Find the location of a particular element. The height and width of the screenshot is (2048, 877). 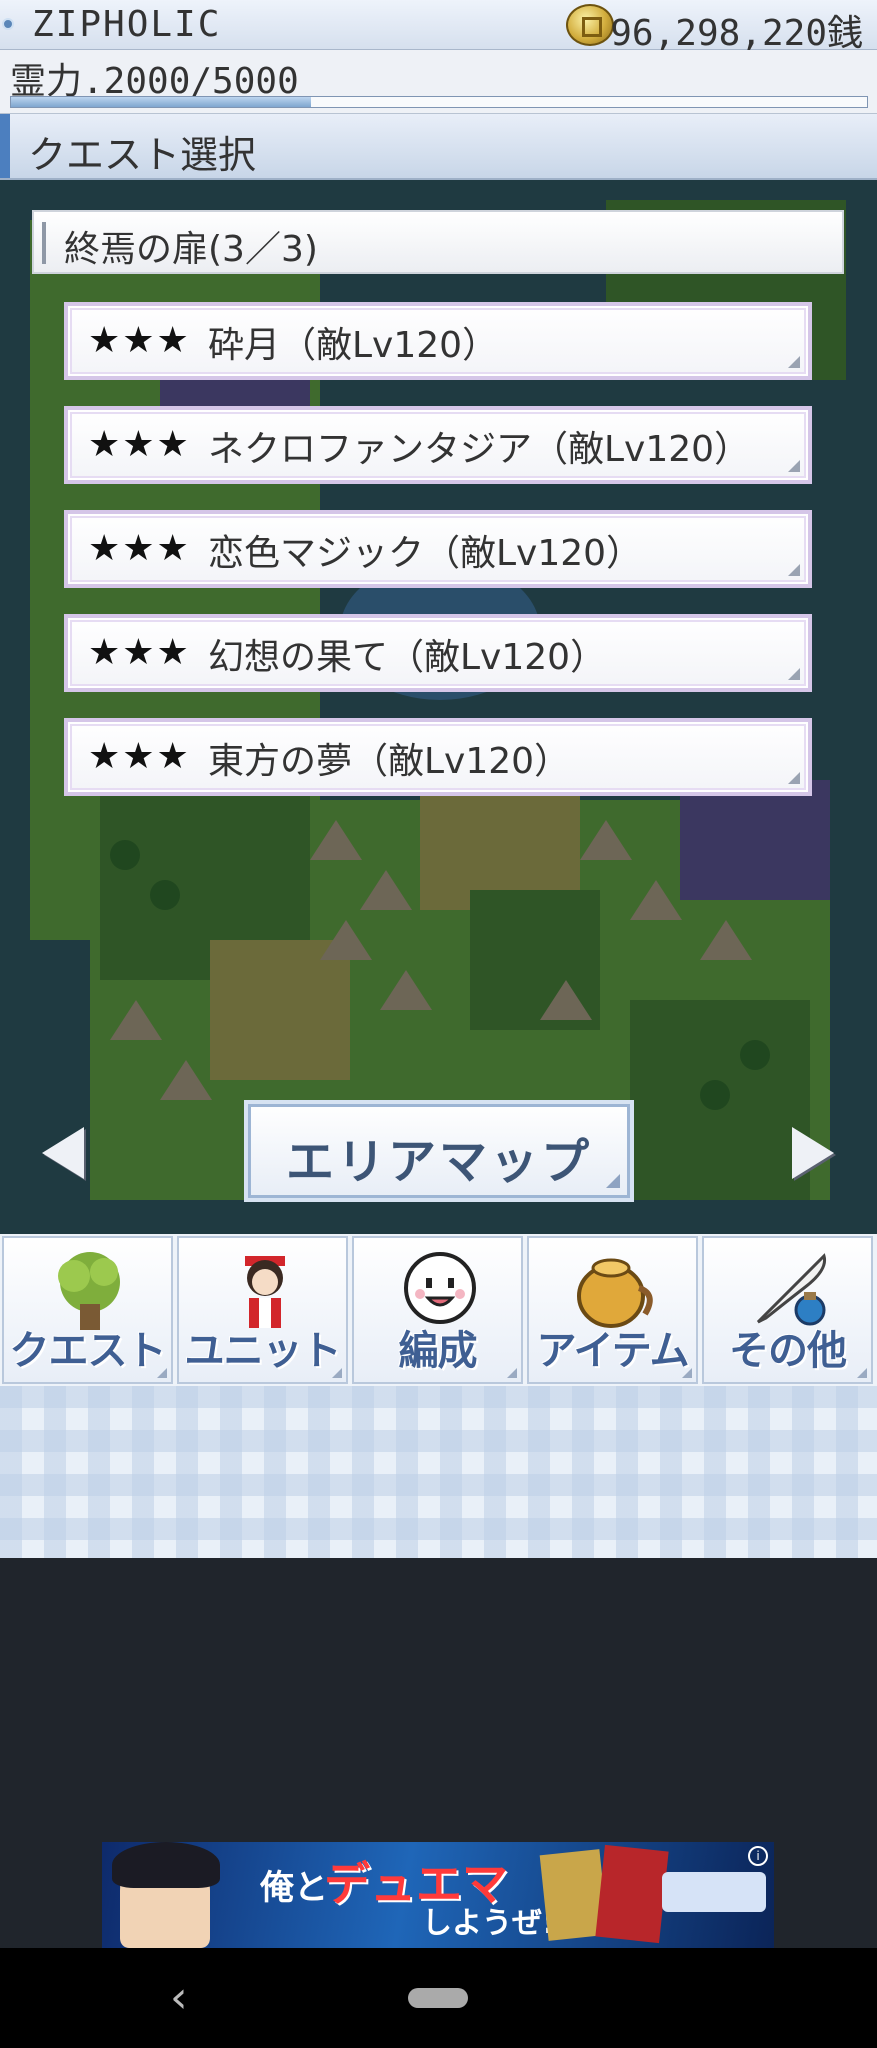

ad-text-3: しようぜ! is located at coordinates (489, 1923).